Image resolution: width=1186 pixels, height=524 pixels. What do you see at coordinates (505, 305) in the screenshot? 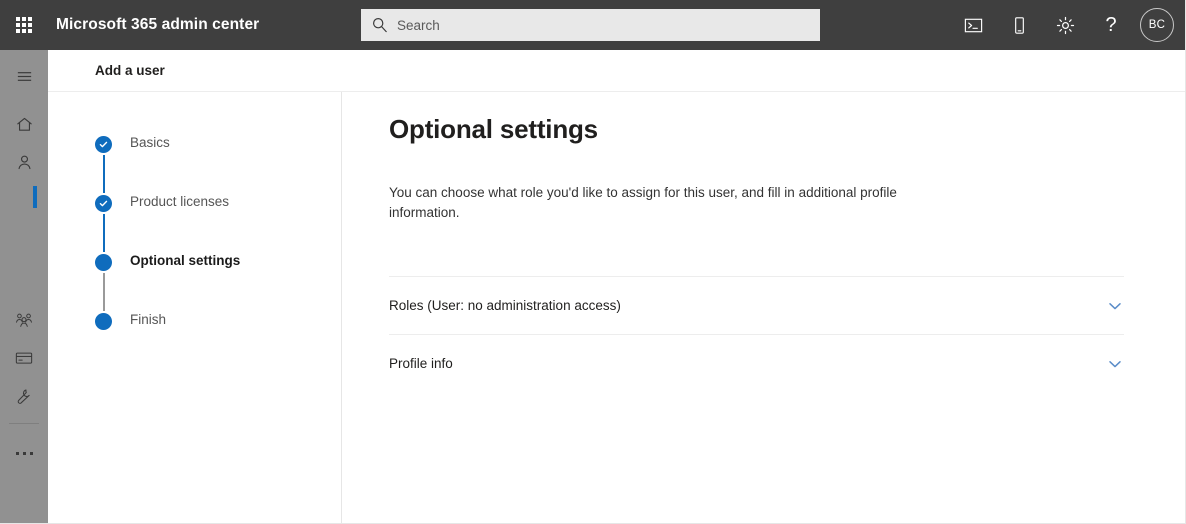
I see `accordion-label: Roles (User: no administration access)` at bounding box center [505, 305].